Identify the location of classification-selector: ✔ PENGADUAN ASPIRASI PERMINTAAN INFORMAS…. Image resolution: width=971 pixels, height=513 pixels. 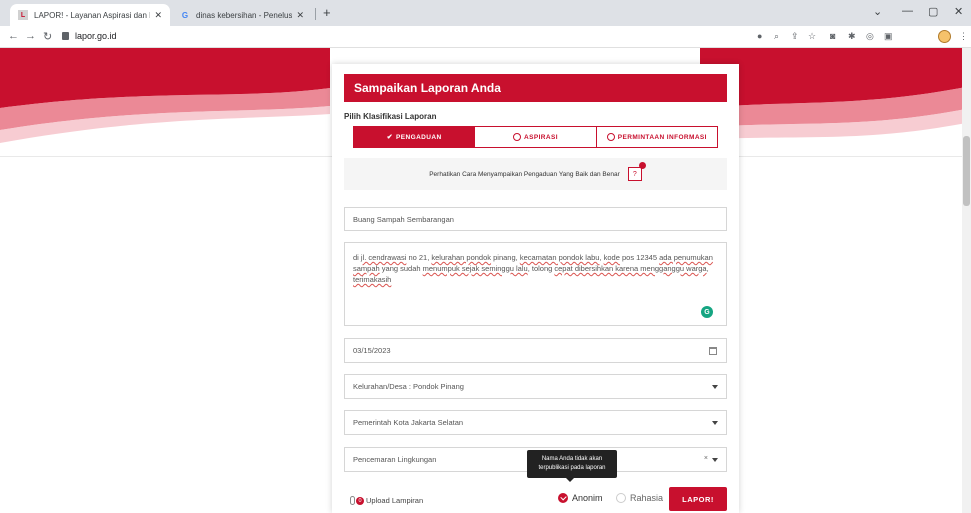
(535, 137).